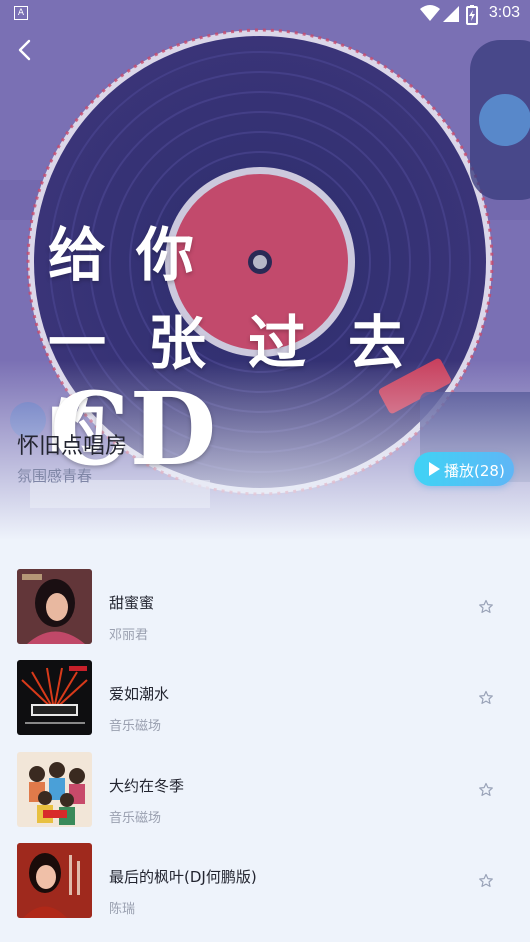  Describe the element at coordinates (72, 446) in the screenshot. I see `playlist-title: 怀旧点唱房` at that location.